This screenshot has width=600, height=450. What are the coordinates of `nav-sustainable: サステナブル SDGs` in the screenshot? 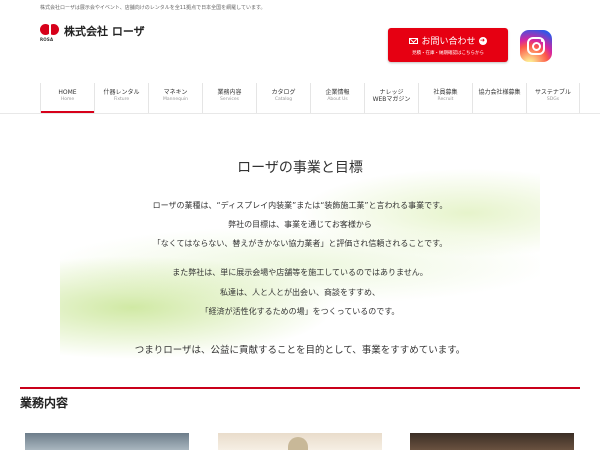 It's located at (553, 98).